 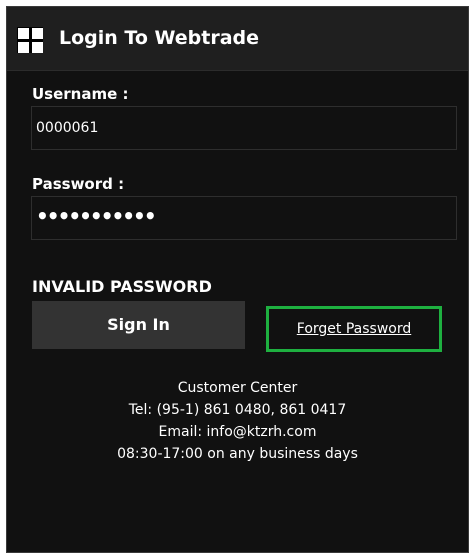 I want to click on windows-grid-icon, so click(x=30, y=40).